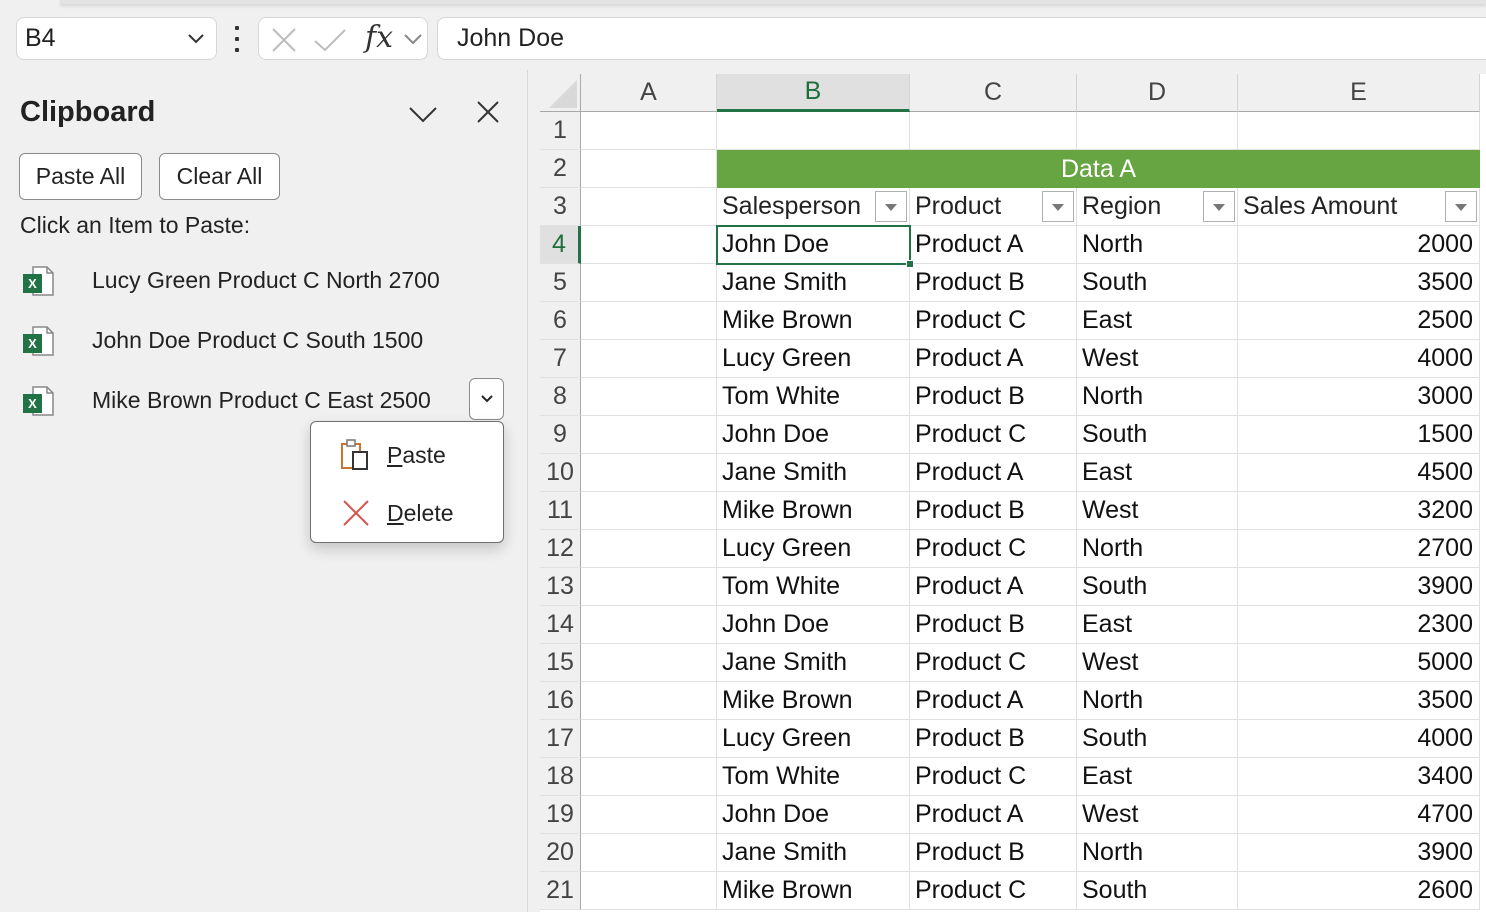 The width and height of the screenshot is (1486, 912). I want to click on cell-a3, so click(649, 207).